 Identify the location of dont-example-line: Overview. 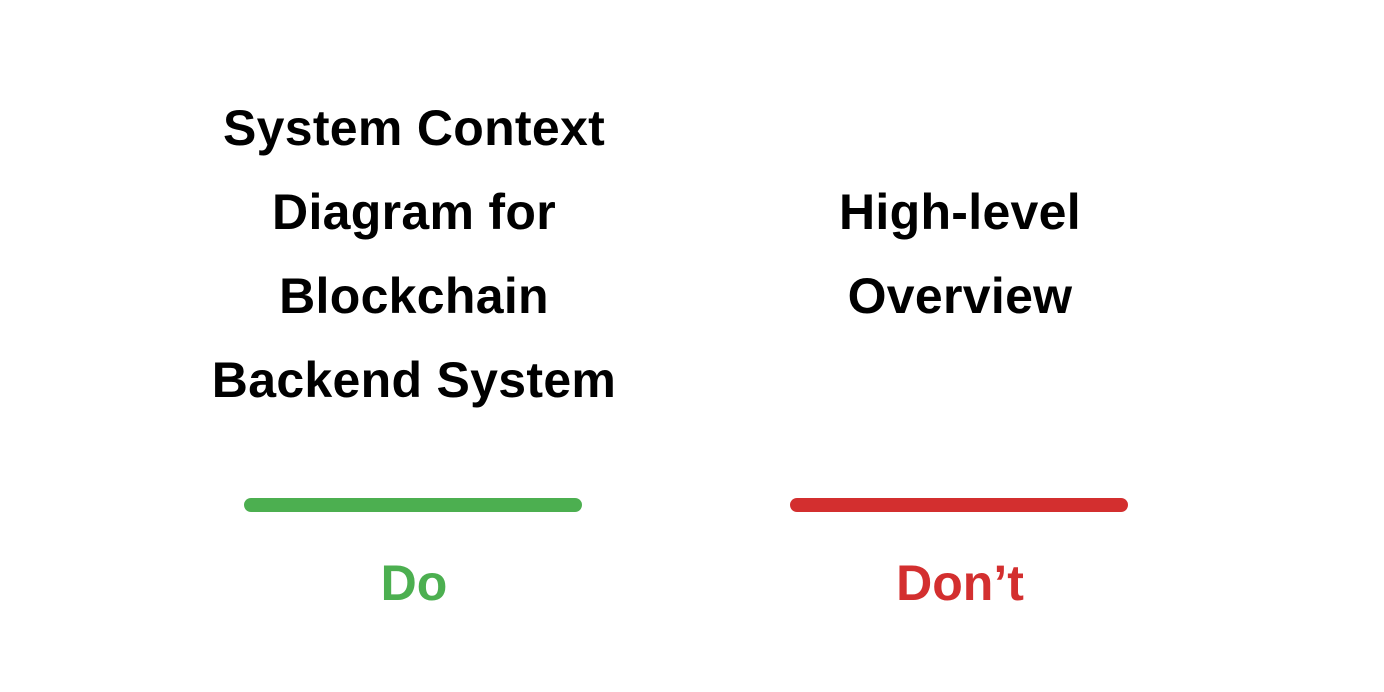
(960, 296).